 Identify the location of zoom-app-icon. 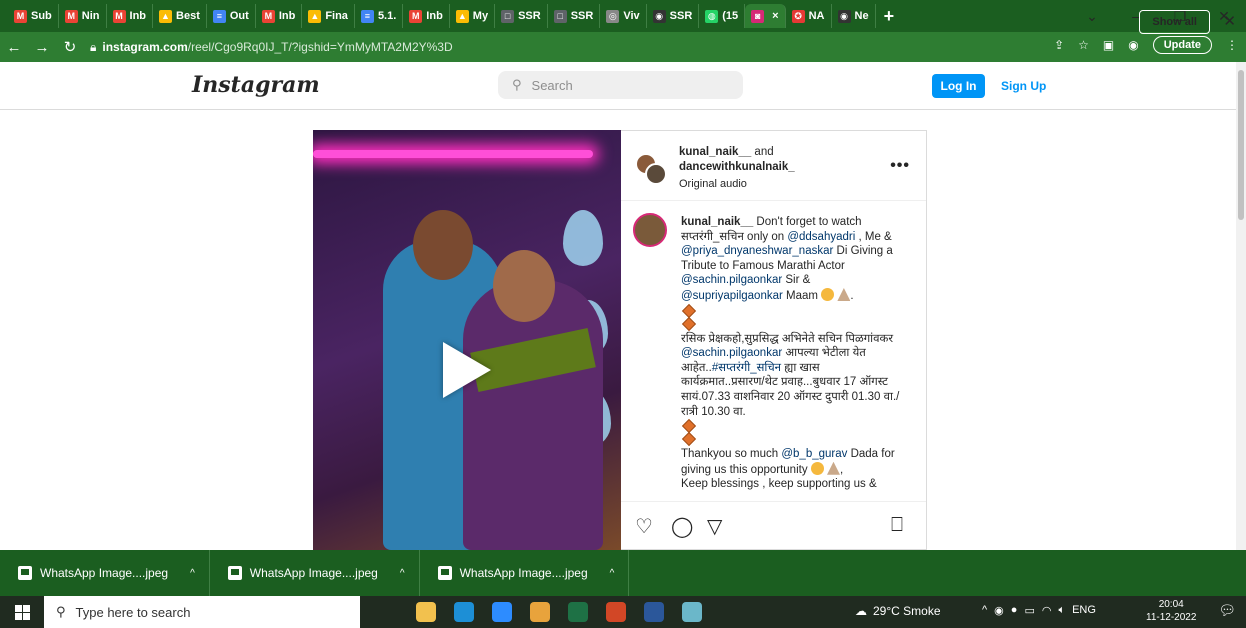
(502, 612).